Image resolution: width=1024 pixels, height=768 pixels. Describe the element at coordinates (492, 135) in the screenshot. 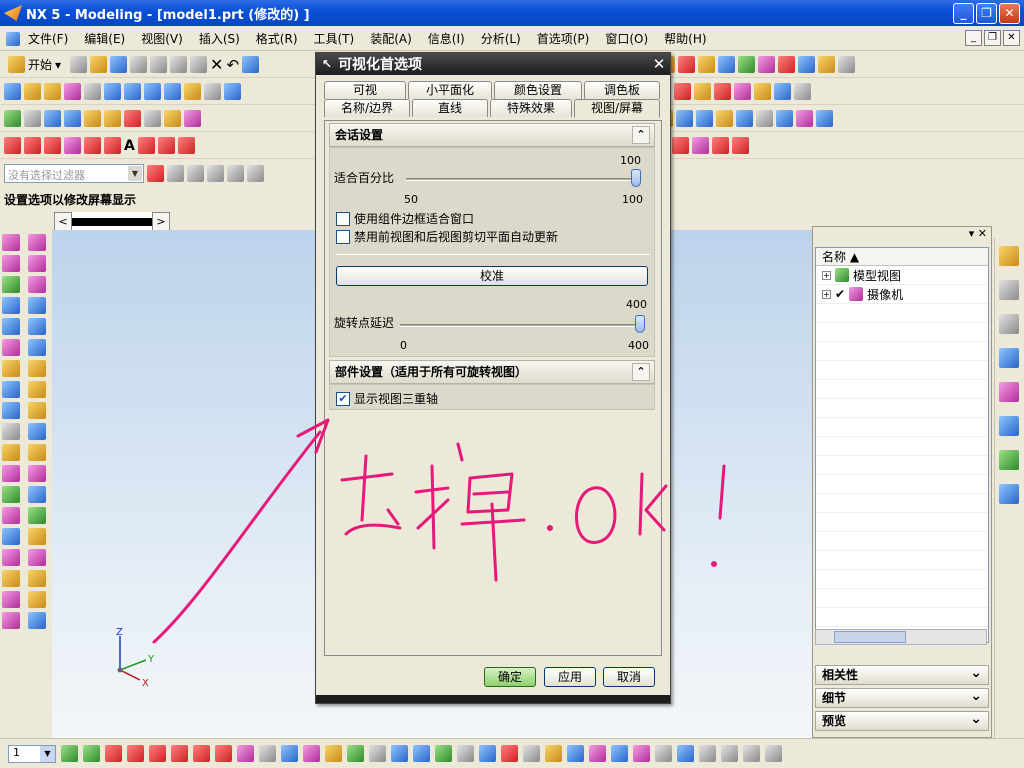

I see `session-settings-header: 会话设置 ⌃` at that location.